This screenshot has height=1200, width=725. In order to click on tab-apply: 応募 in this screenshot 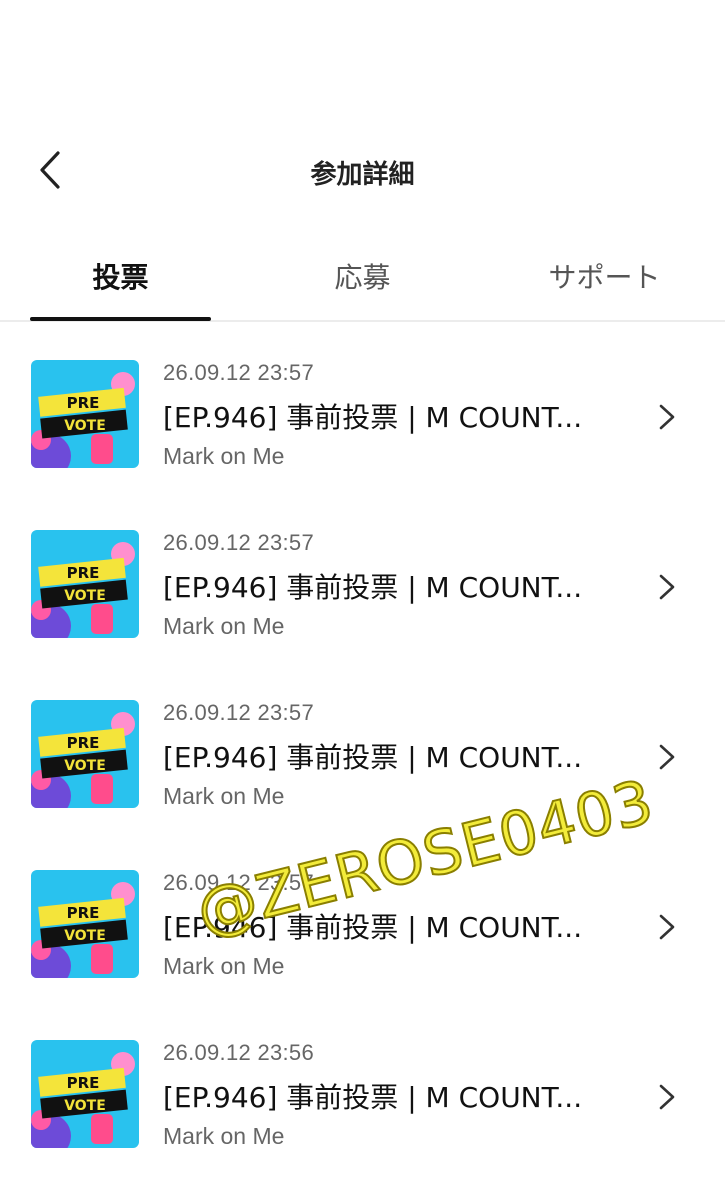, I will do `click(362, 280)`.